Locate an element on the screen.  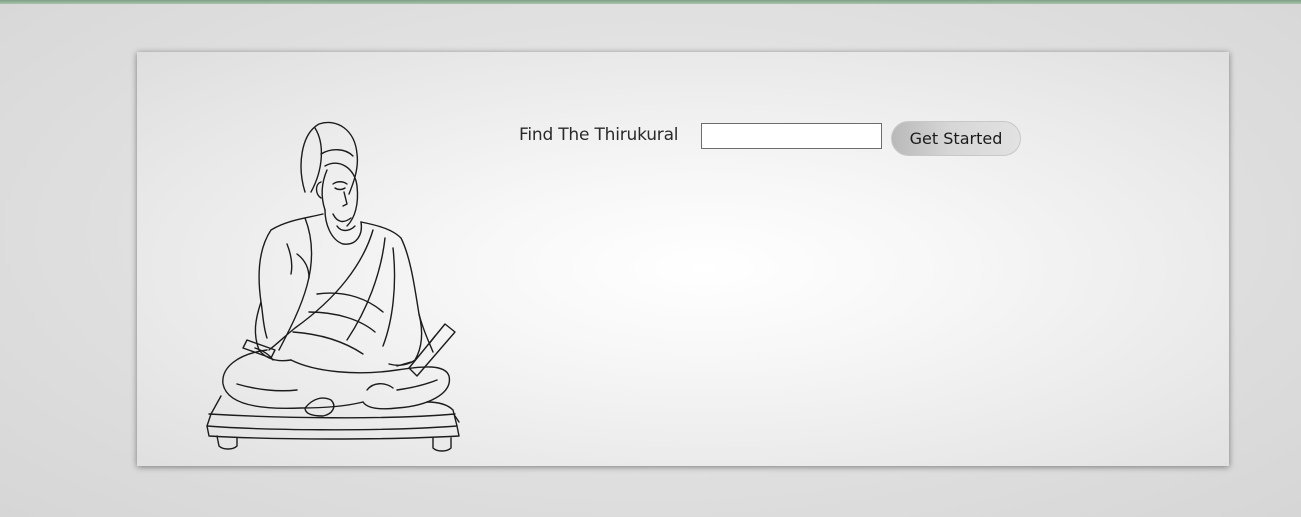
search-label: Find The Thirukural is located at coordinates (599, 135).